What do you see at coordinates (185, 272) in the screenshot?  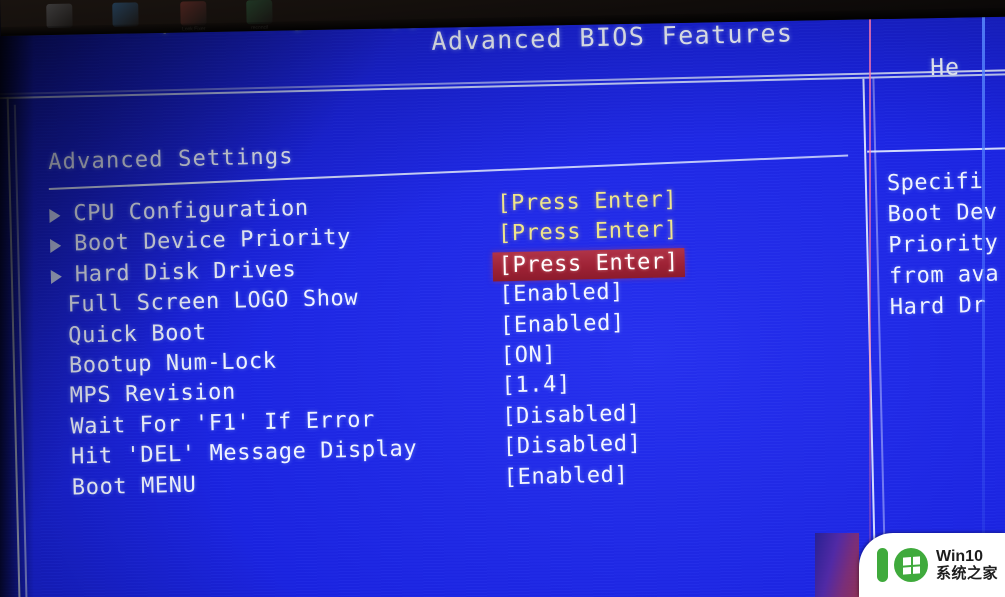 I see `setting-label: Hard Disk Drives` at bounding box center [185, 272].